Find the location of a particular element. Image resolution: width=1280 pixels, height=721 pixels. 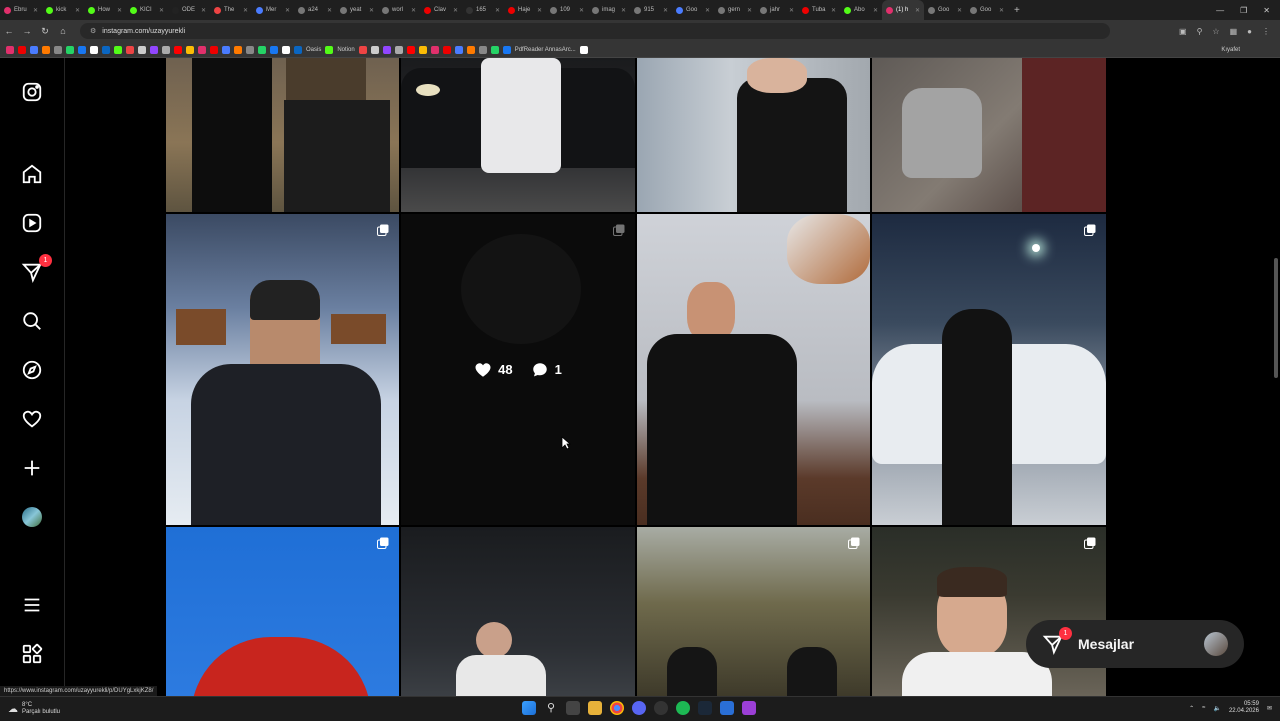

spotify-icon is located at coordinates (683, 708).